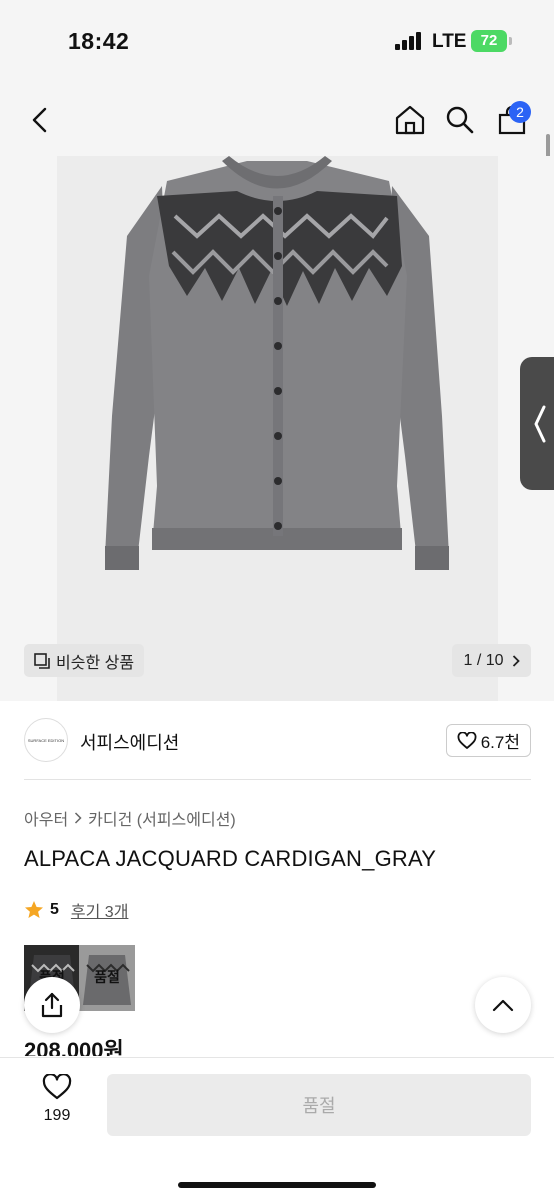  I want to click on cart-count-badge: 2, so click(520, 112).